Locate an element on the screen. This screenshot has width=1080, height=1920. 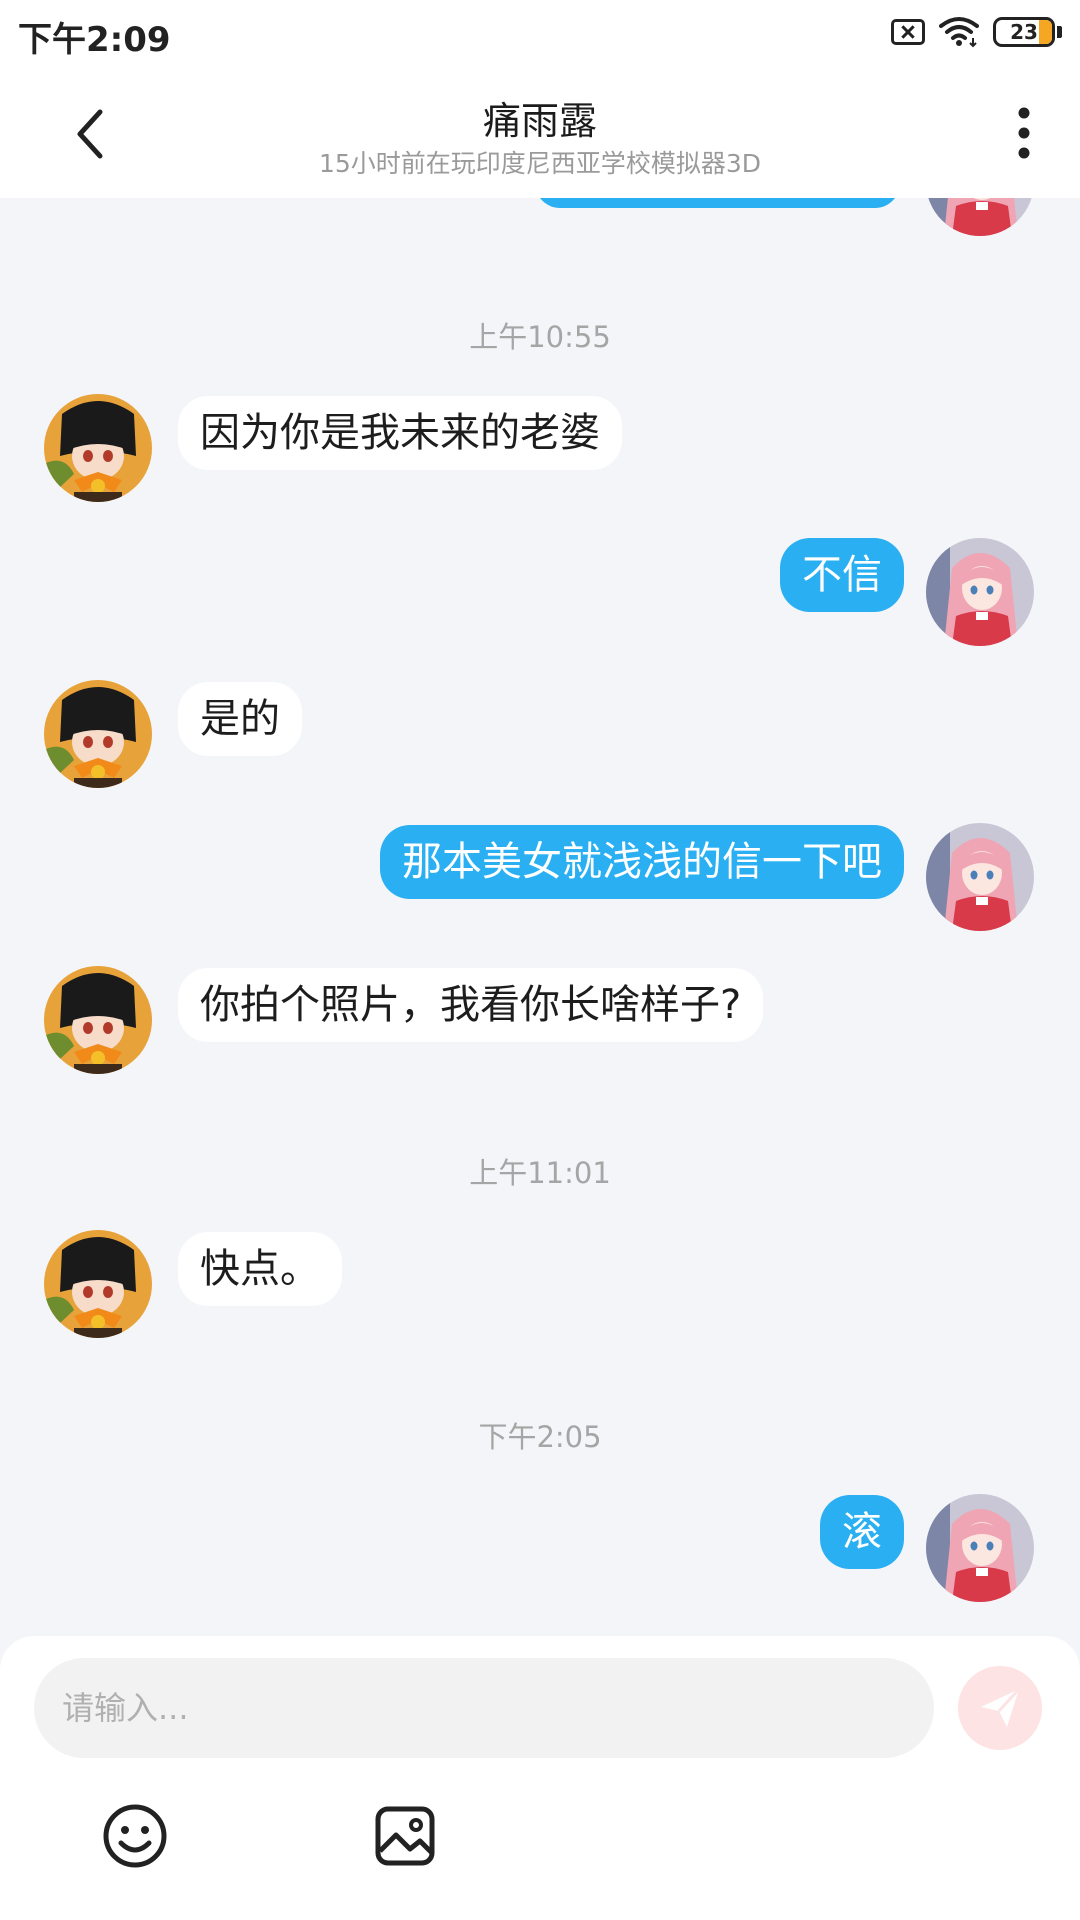
more-vertical-icon is located at coordinates (1024, 133).